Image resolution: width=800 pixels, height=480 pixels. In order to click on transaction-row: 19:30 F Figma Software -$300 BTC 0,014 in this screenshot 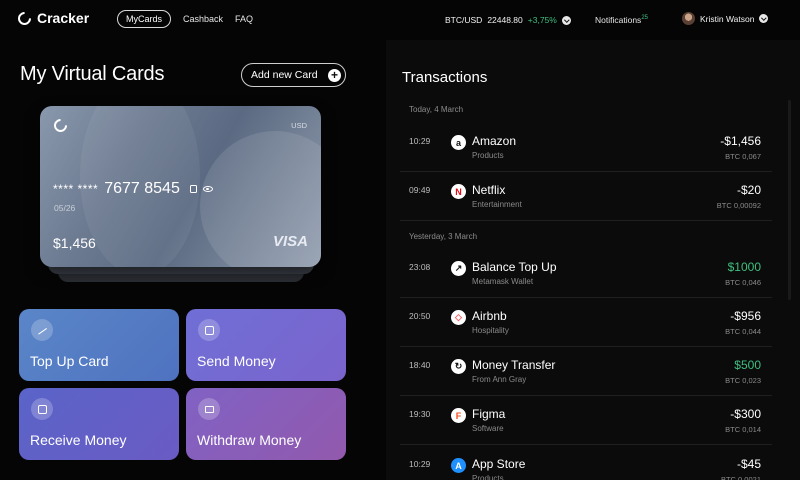, I will do `click(586, 421)`.